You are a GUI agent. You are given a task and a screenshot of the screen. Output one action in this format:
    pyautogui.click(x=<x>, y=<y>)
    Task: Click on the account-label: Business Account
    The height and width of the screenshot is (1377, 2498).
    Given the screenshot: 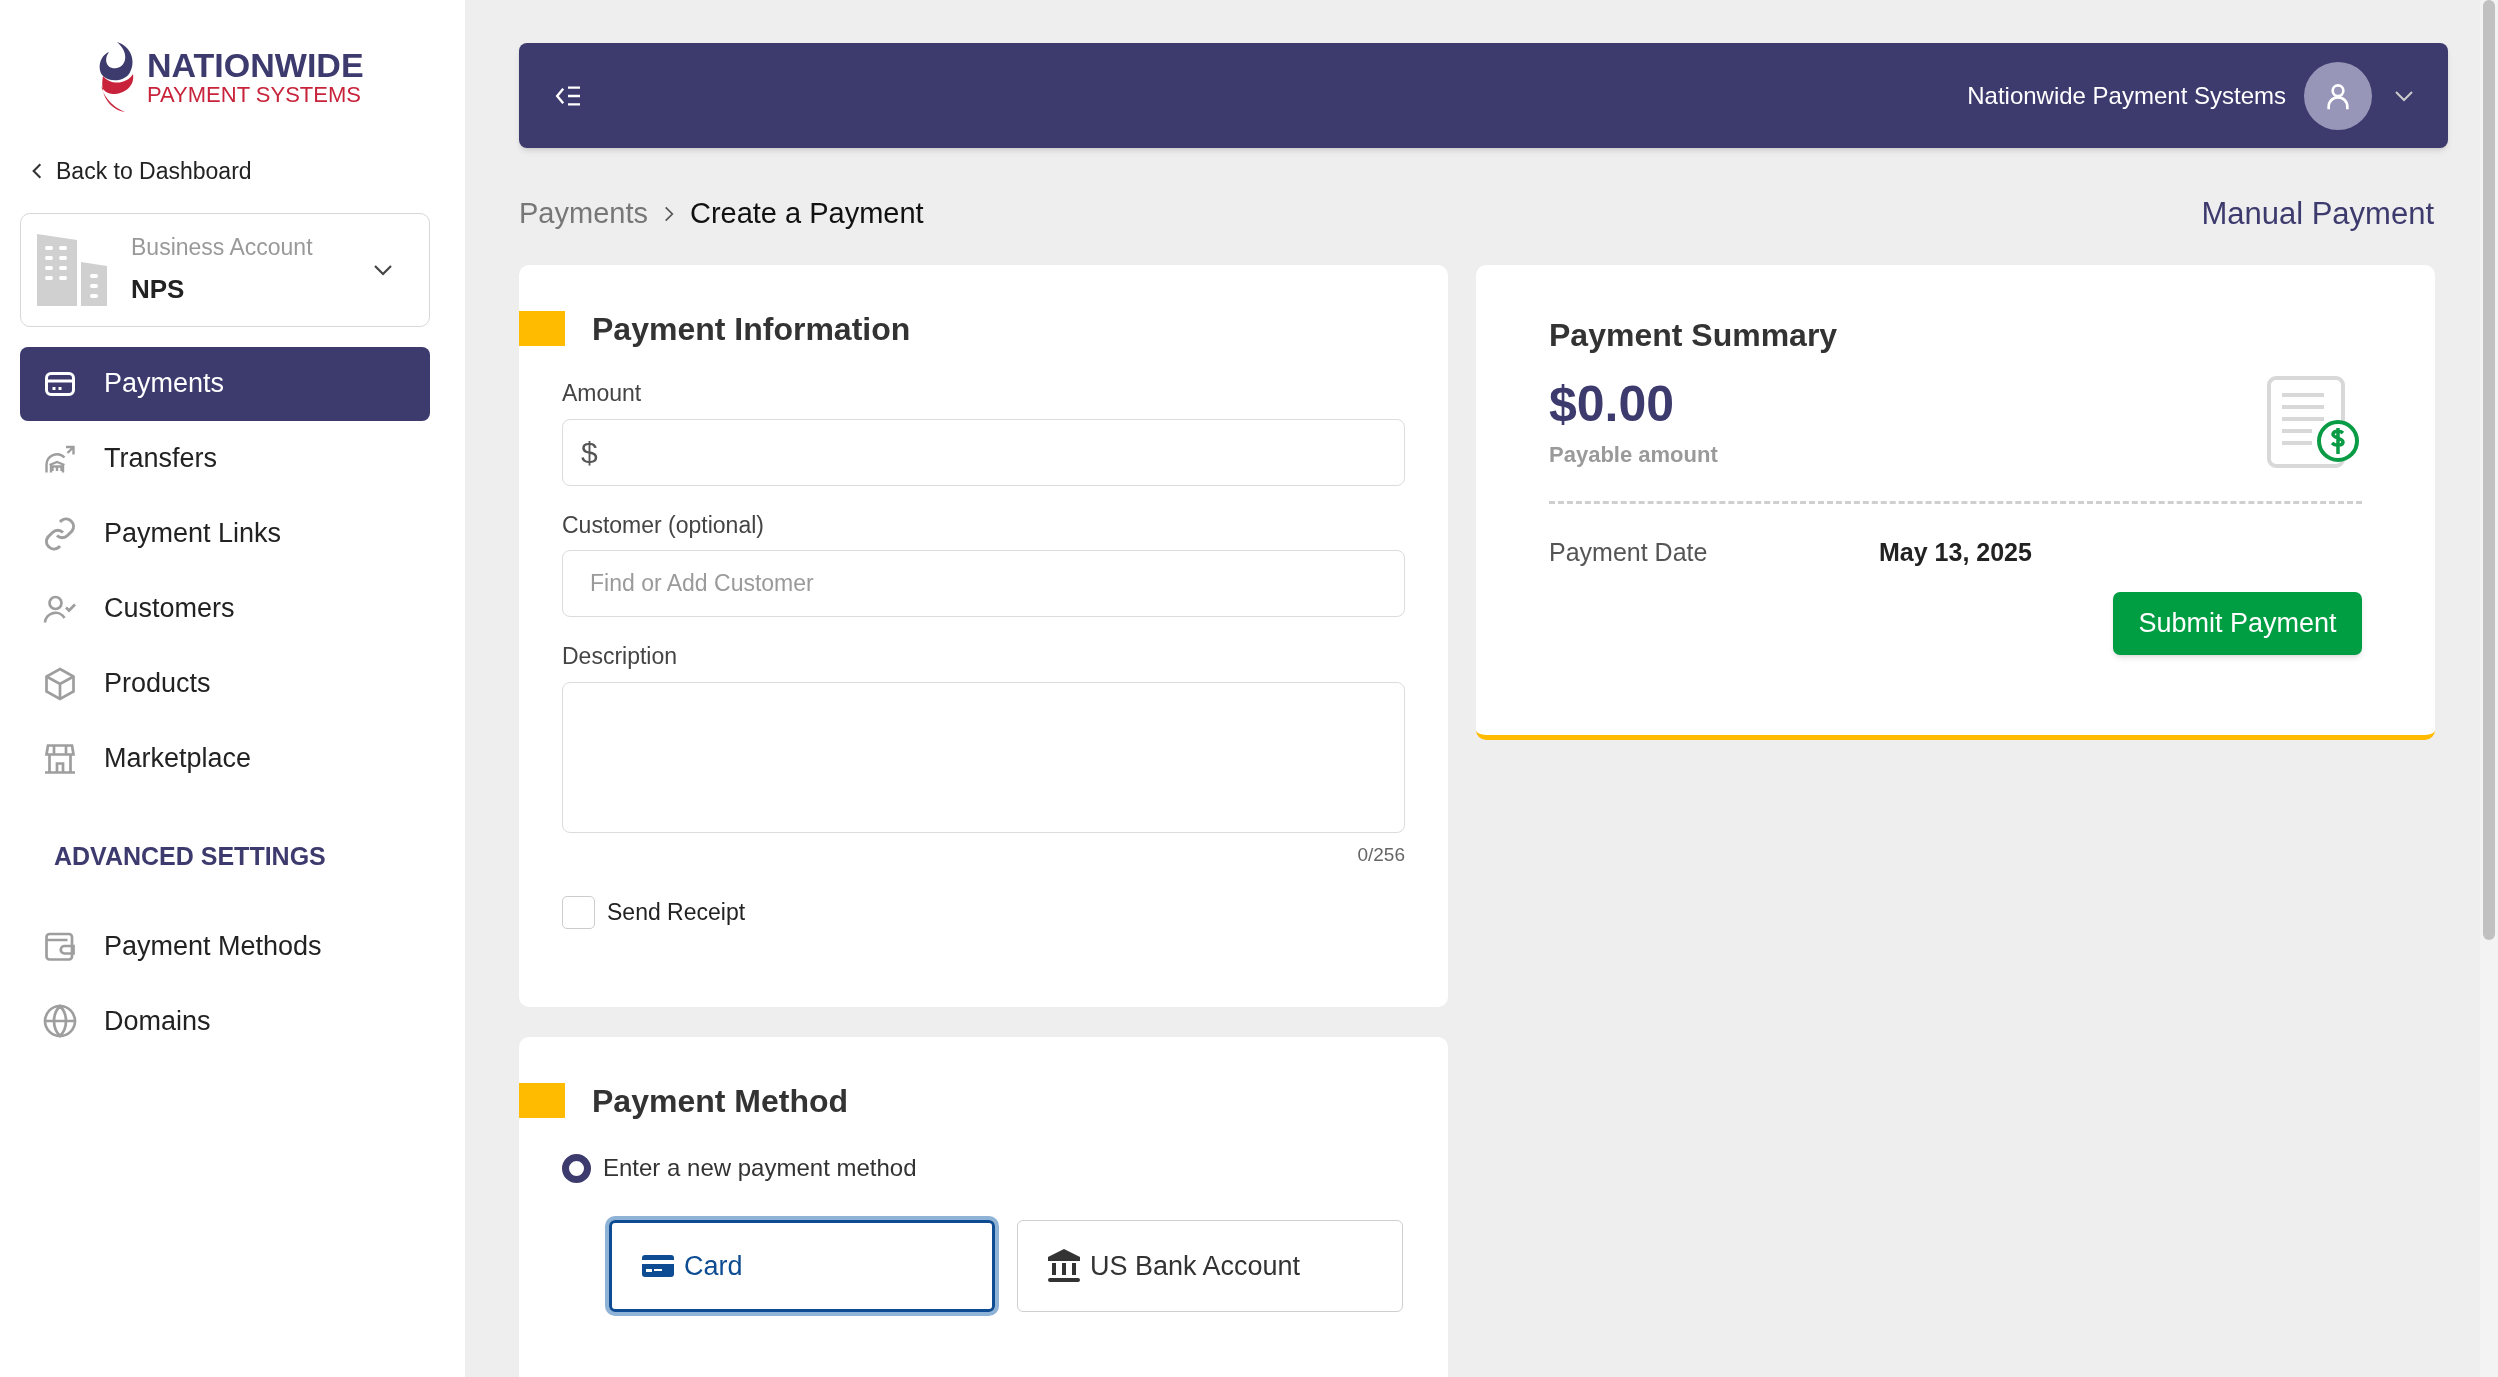 What is the action you would take?
    pyautogui.click(x=222, y=247)
    